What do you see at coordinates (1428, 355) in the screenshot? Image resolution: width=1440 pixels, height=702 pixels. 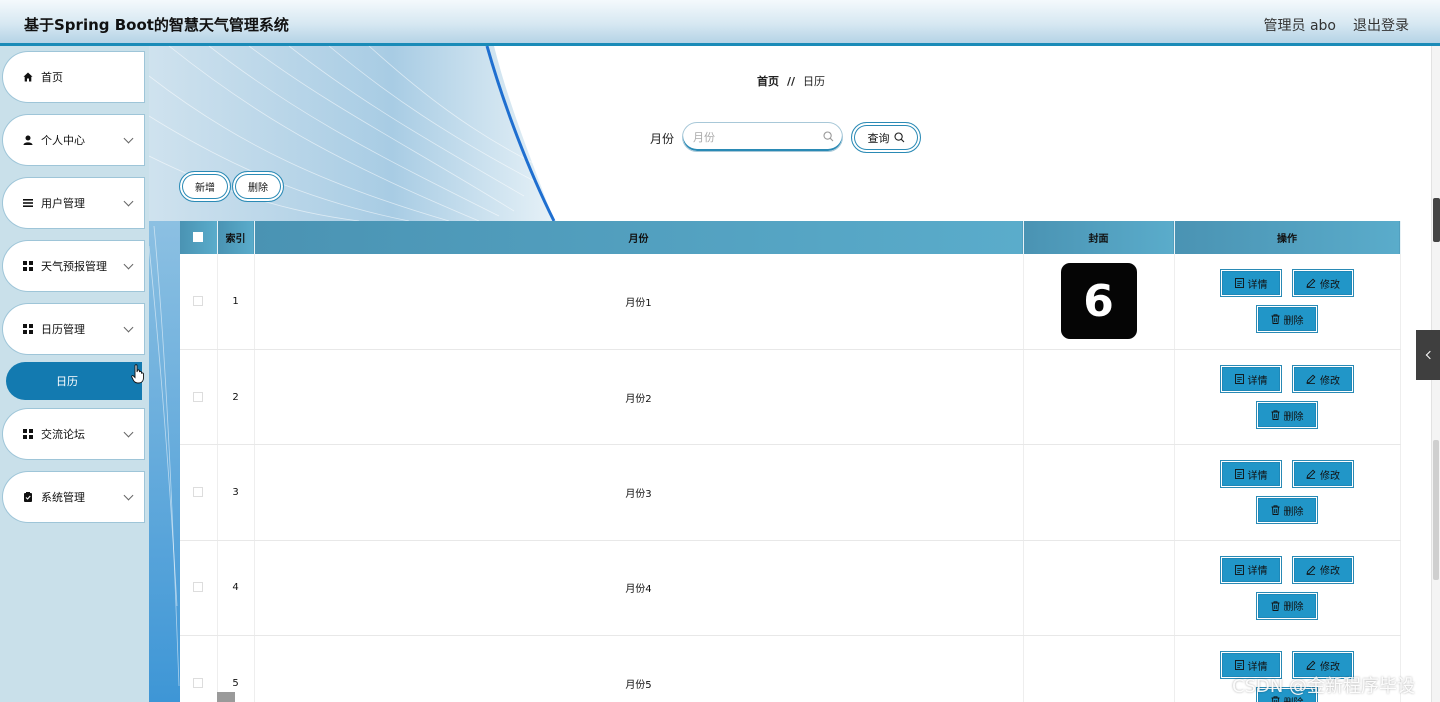 I see `side-panel-toggle` at bounding box center [1428, 355].